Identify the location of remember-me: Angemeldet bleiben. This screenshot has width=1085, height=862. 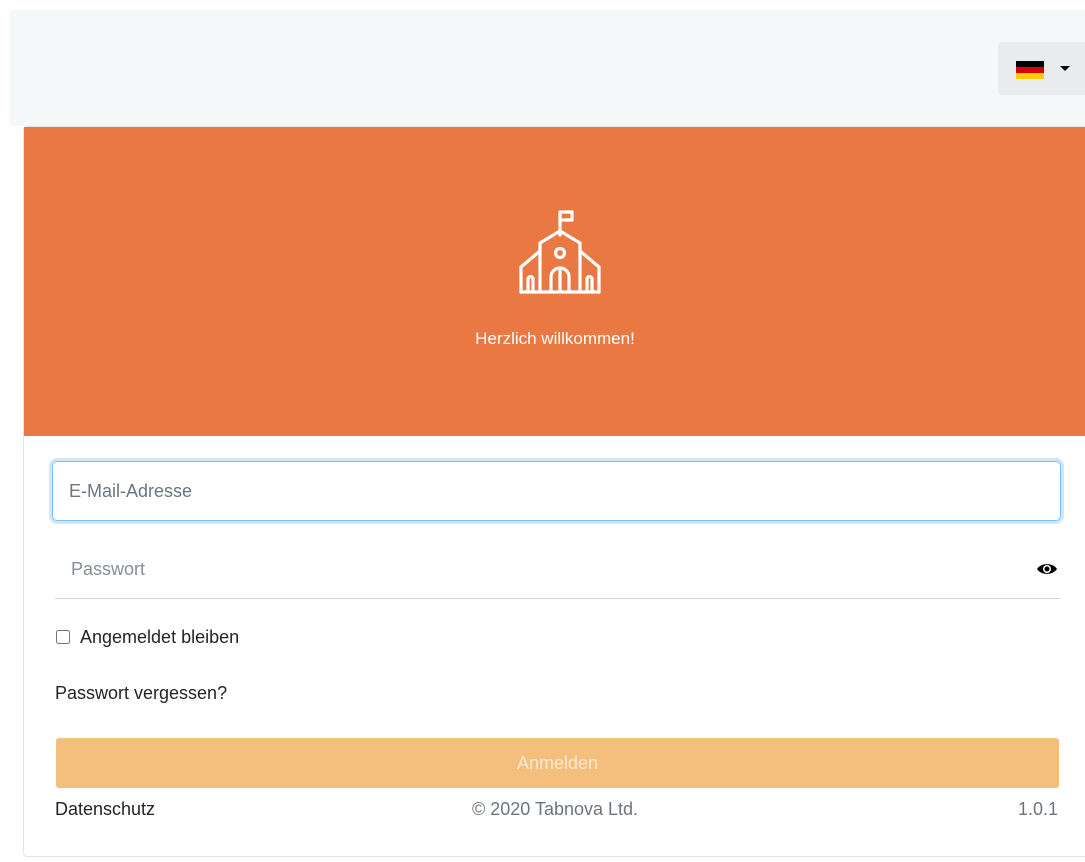
(147, 637).